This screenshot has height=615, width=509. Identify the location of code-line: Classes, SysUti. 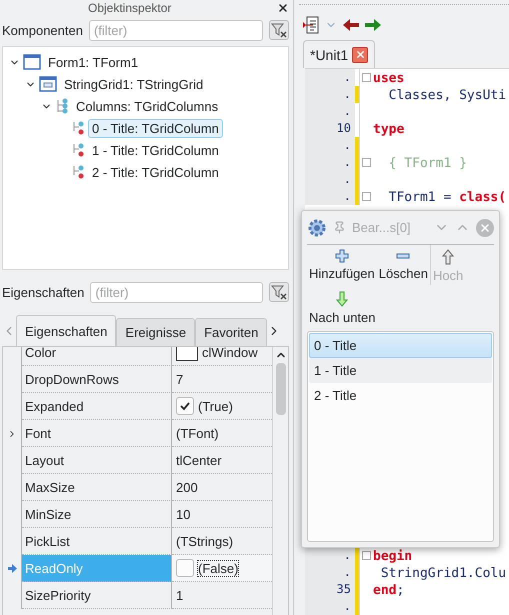
(447, 94).